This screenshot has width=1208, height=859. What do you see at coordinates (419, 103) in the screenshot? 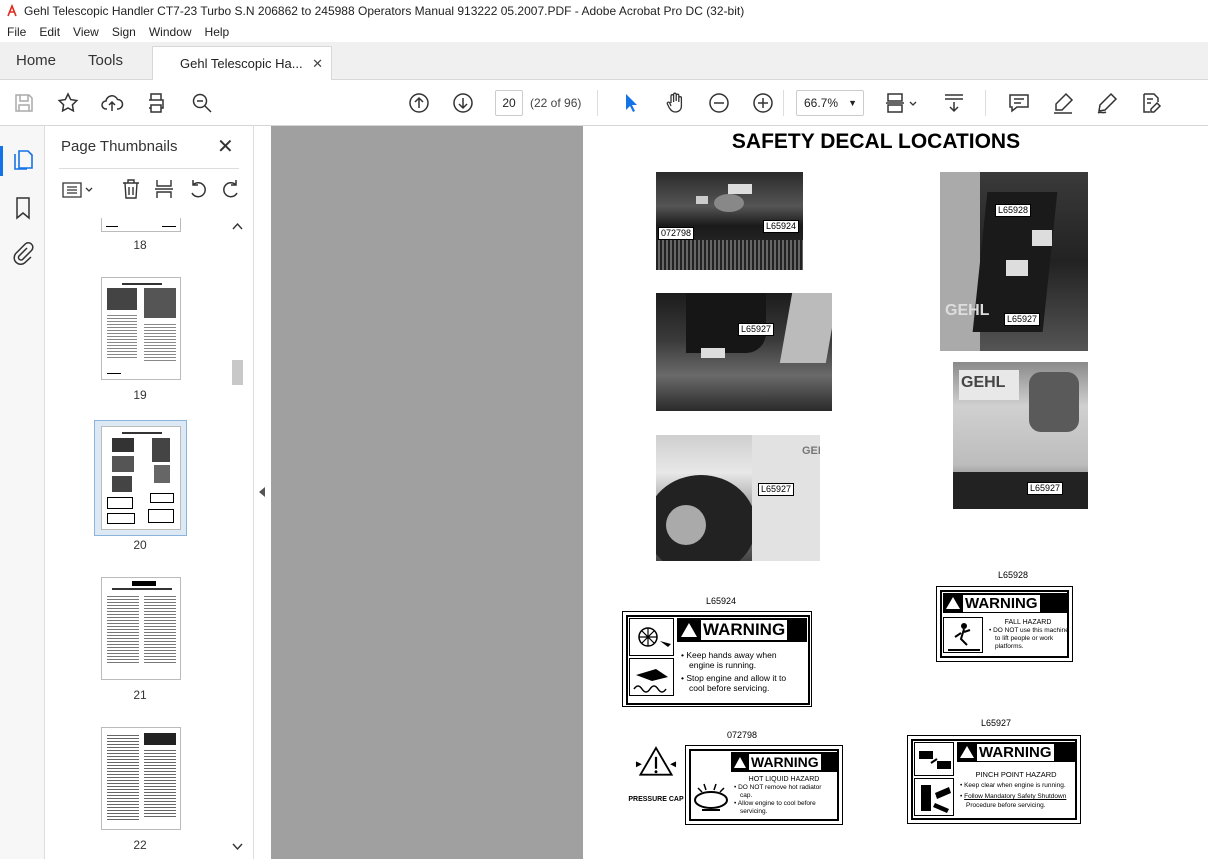
I see `previous-page-icon` at bounding box center [419, 103].